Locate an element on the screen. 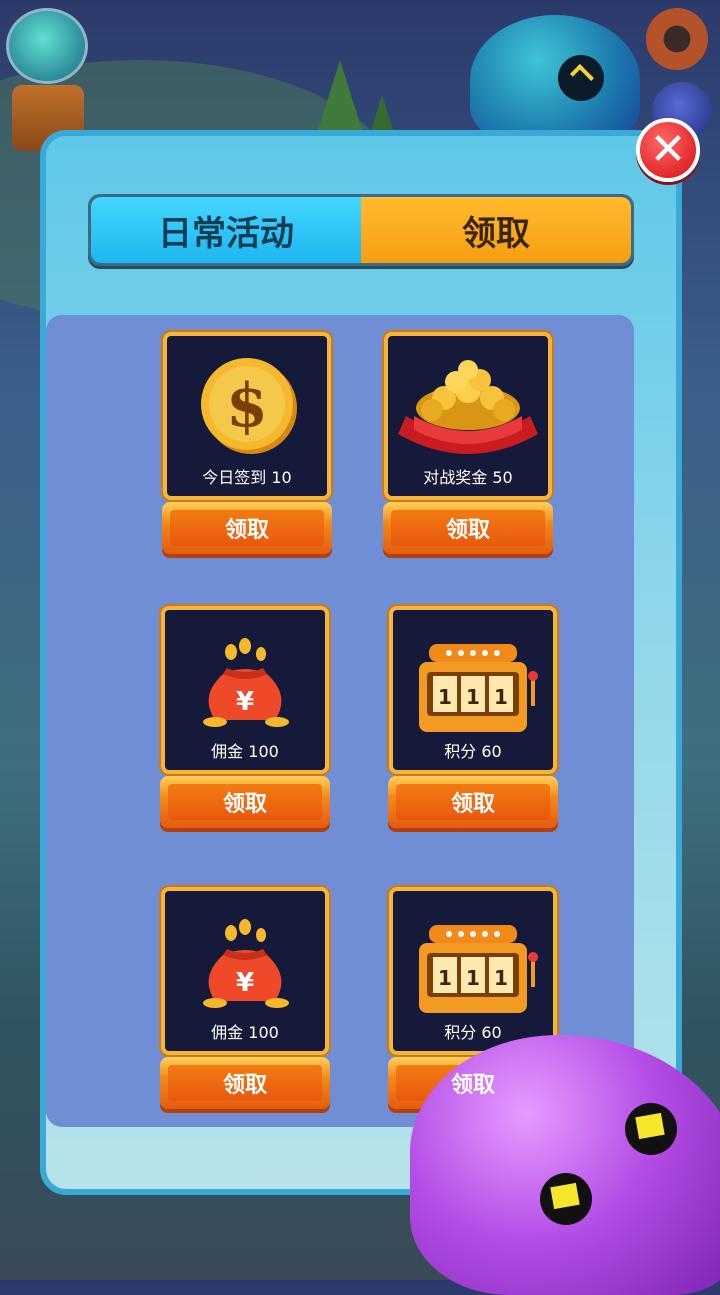  background-tree is located at coordinates (340, 95).